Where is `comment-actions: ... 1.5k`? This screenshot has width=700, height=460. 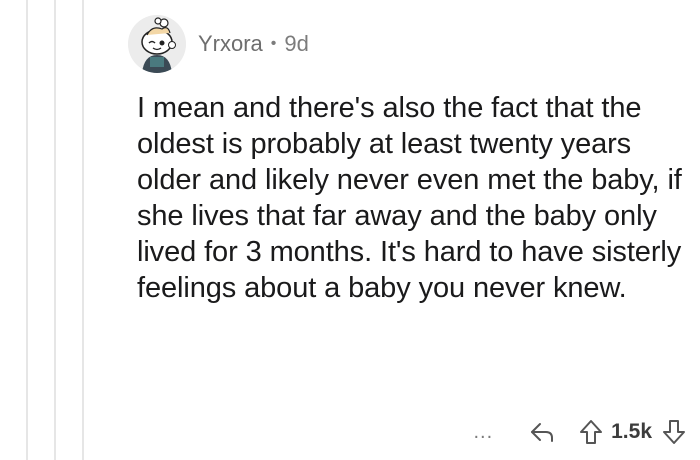
comment-actions: ... 1.5k is located at coordinates (579, 432).